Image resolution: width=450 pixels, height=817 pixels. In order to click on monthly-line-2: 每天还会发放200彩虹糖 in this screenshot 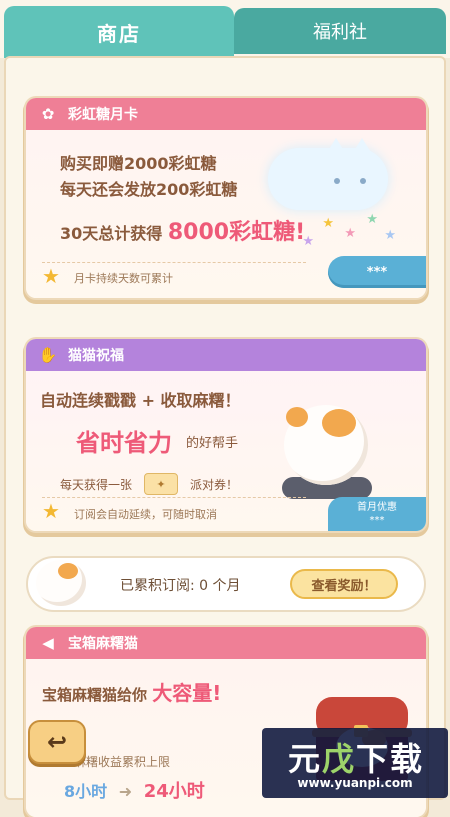, I will do `click(149, 189)`.